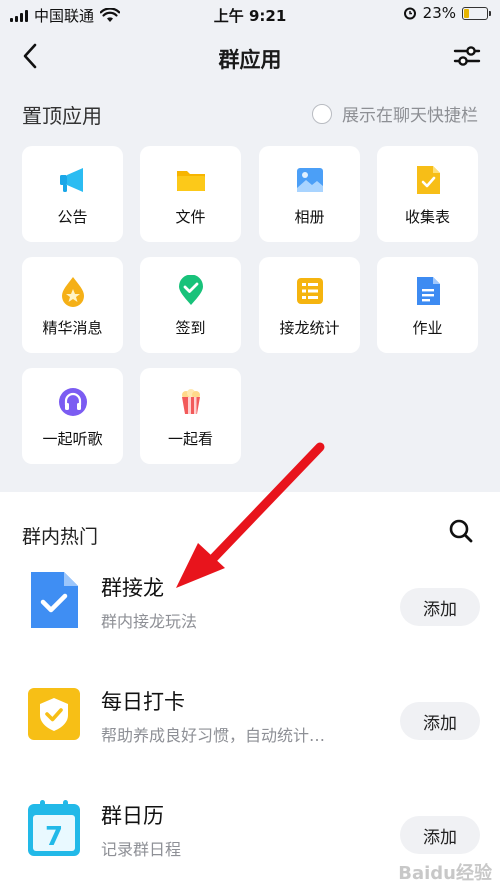  What do you see at coordinates (149, 621) in the screenshot?
I see `item-description: 群内接龙玩法` at bounding box center [149, 621].